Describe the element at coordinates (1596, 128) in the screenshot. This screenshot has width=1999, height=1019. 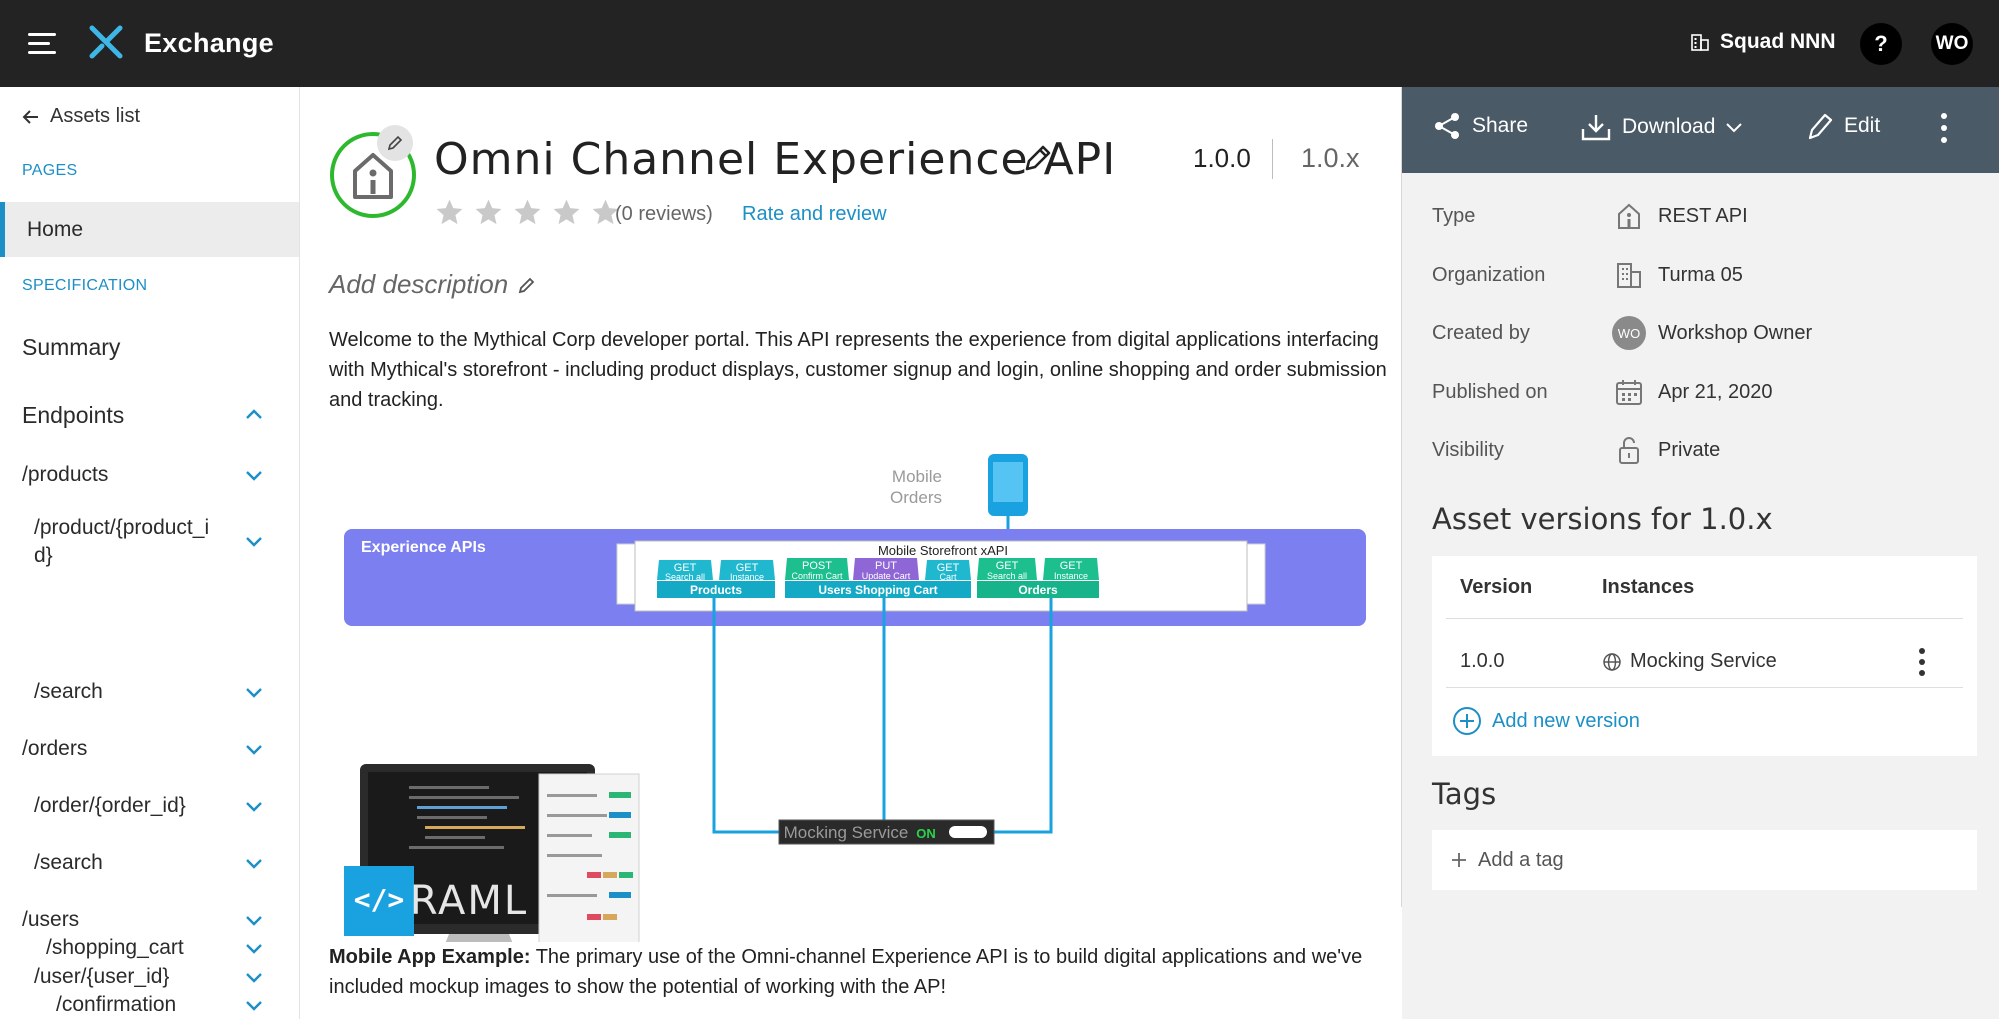
I see `download-icon` at that location.